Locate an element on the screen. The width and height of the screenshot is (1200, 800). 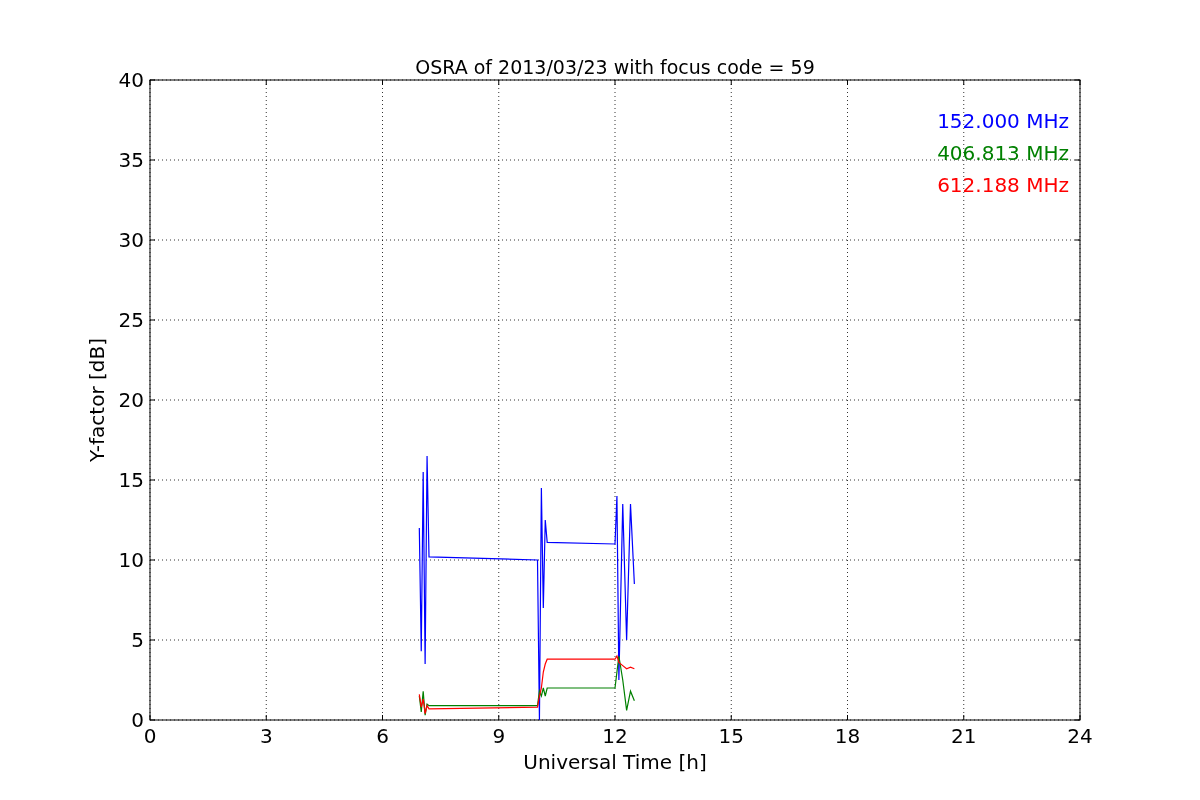
legend-label: 152.000 MHz is located at coordinates (1003, 121).